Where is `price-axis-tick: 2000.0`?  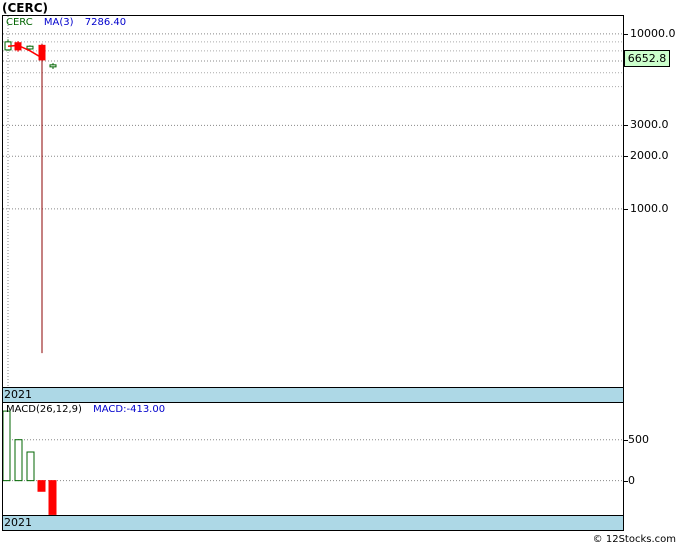
price-axis-tick: 2000.0 is located at coordinates (649, 156).